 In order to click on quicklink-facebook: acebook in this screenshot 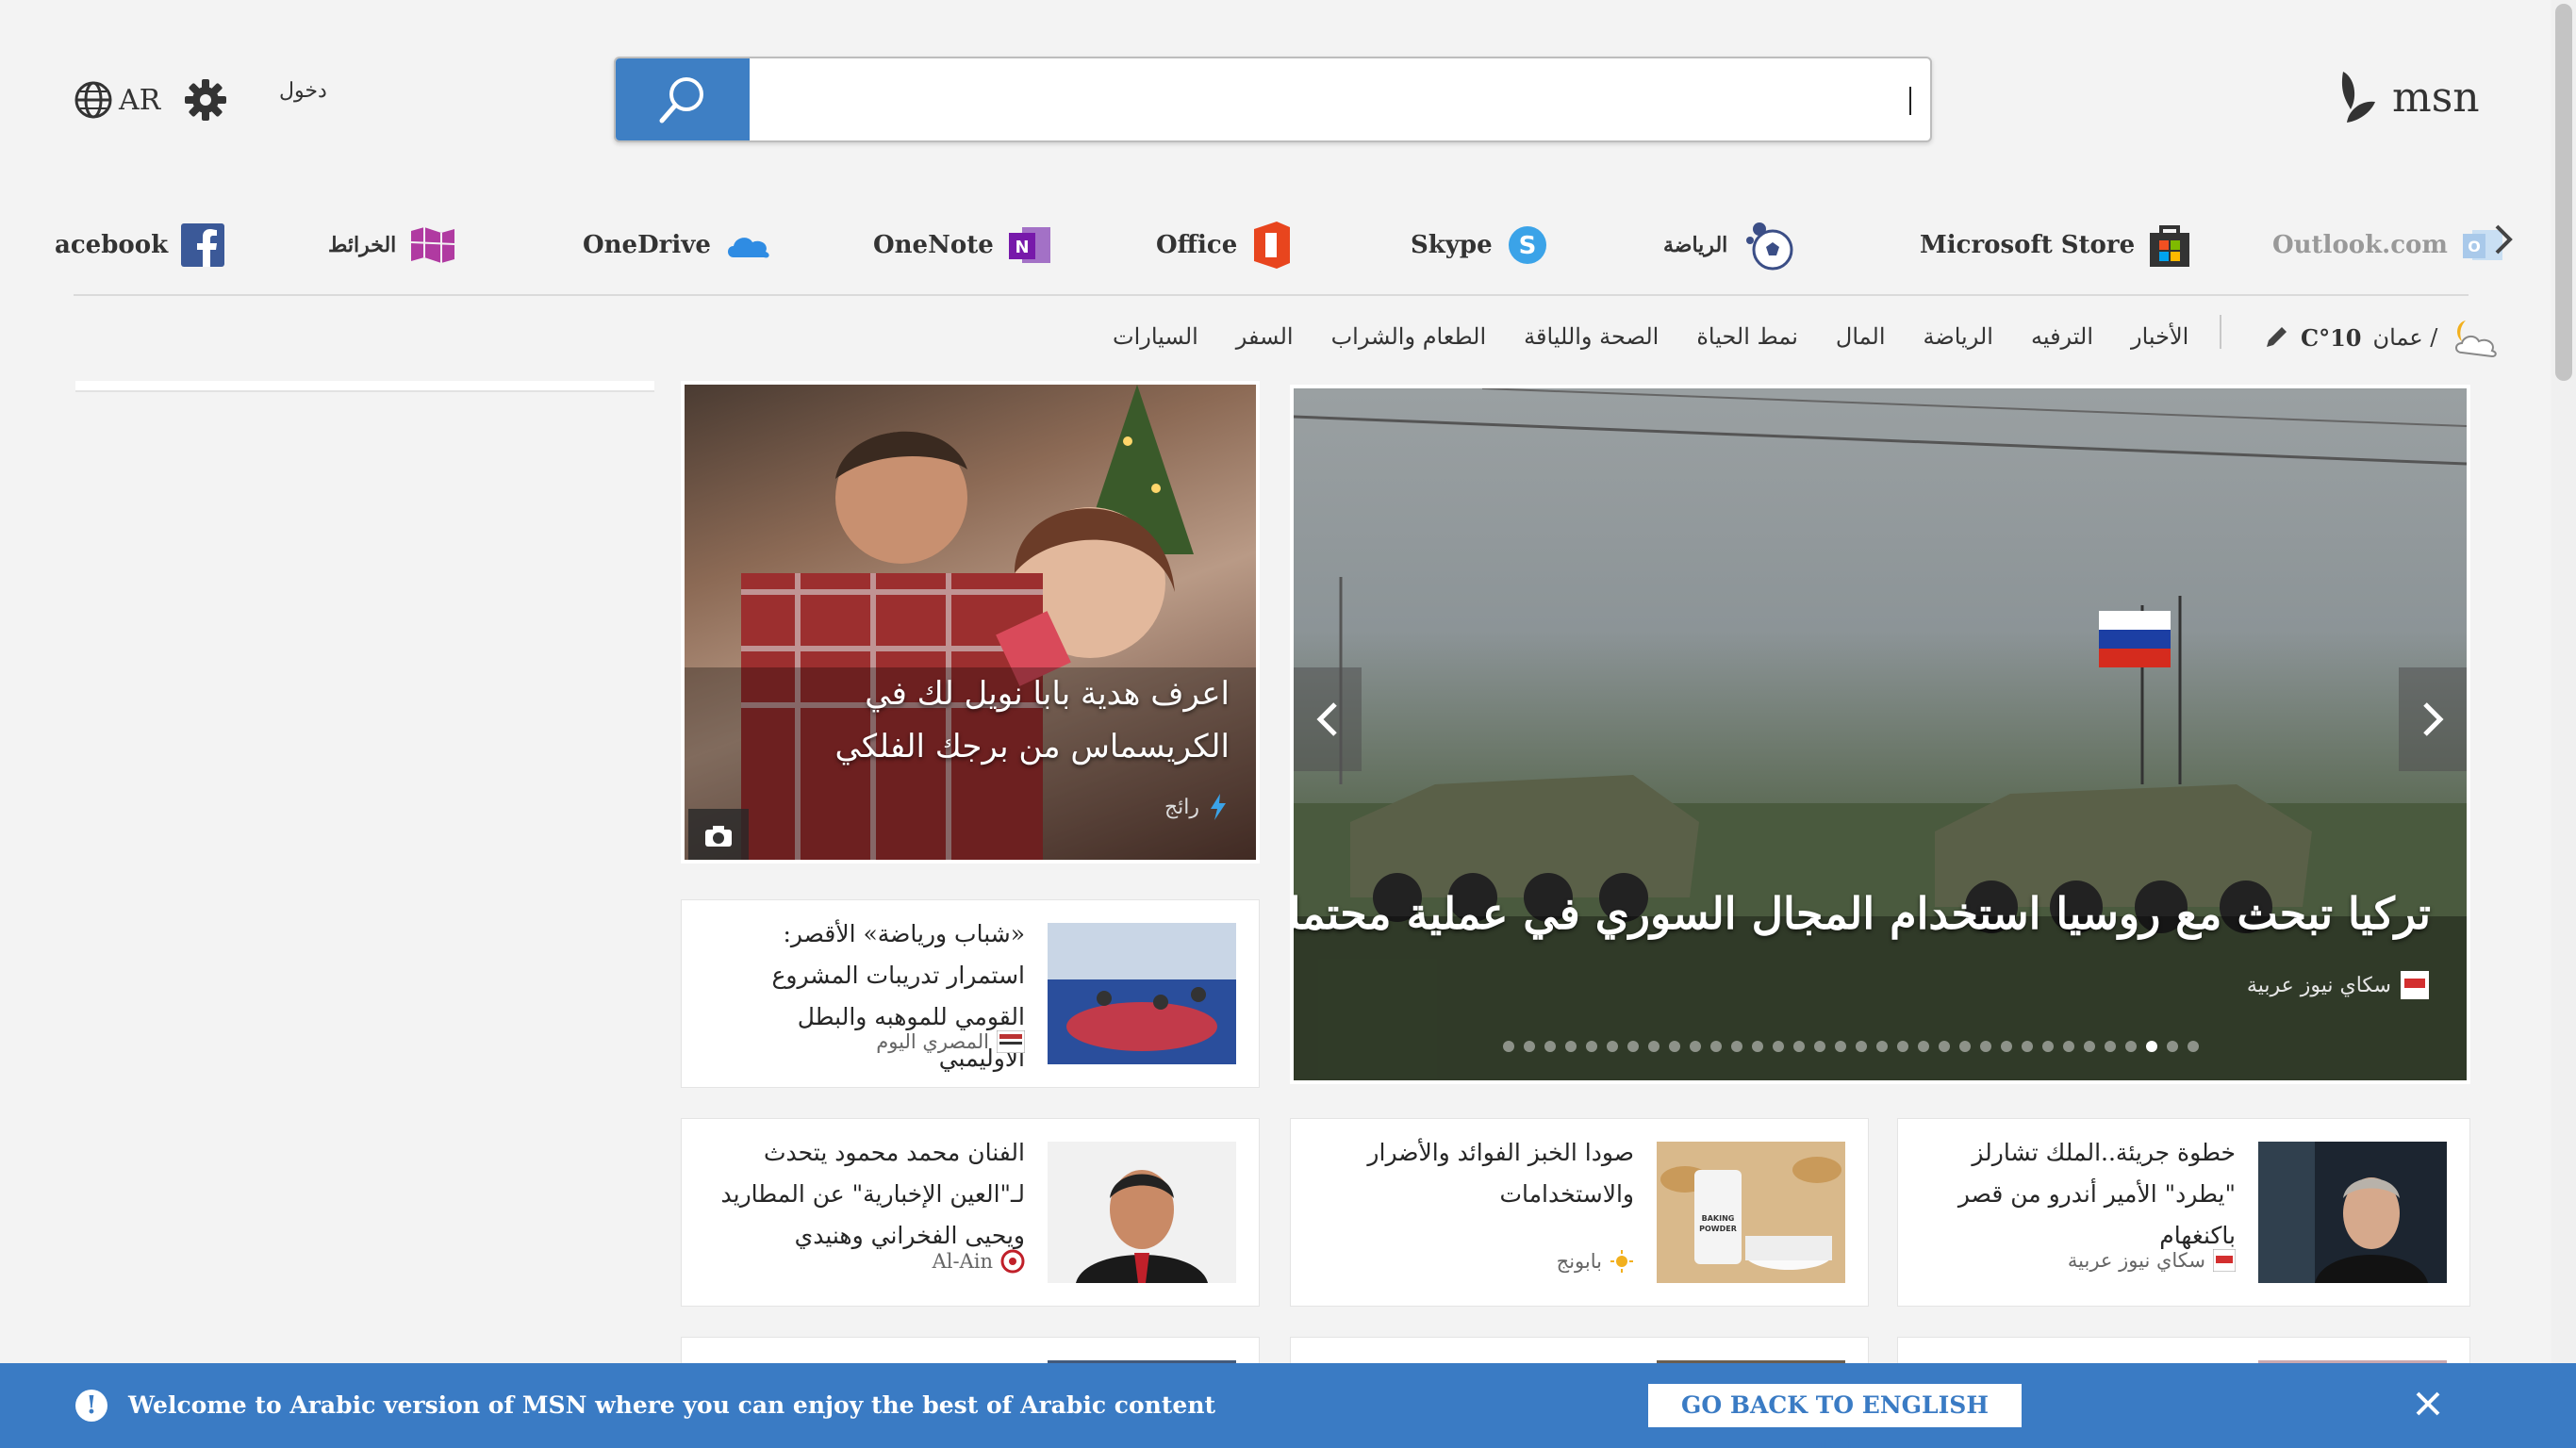, I will do `click(140, 245)`.